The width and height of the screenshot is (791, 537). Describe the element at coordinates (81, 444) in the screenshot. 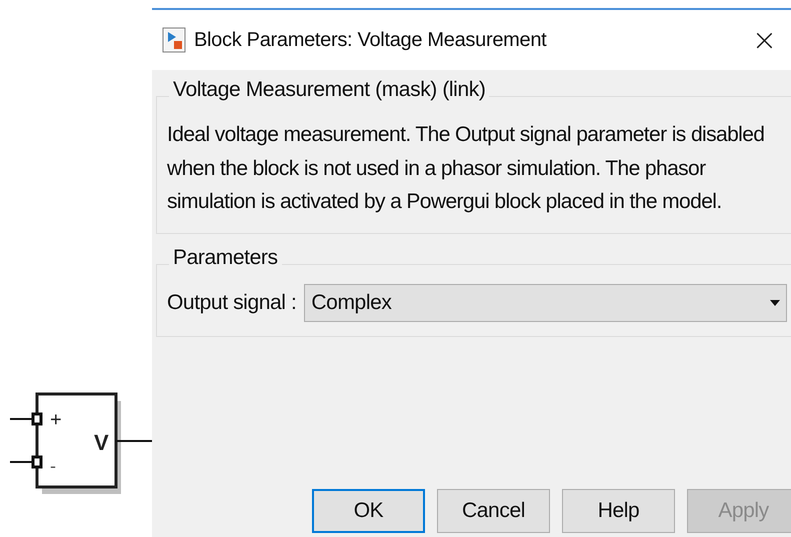

I see `voltage-measurement-block-drawing: + - V` at that location.